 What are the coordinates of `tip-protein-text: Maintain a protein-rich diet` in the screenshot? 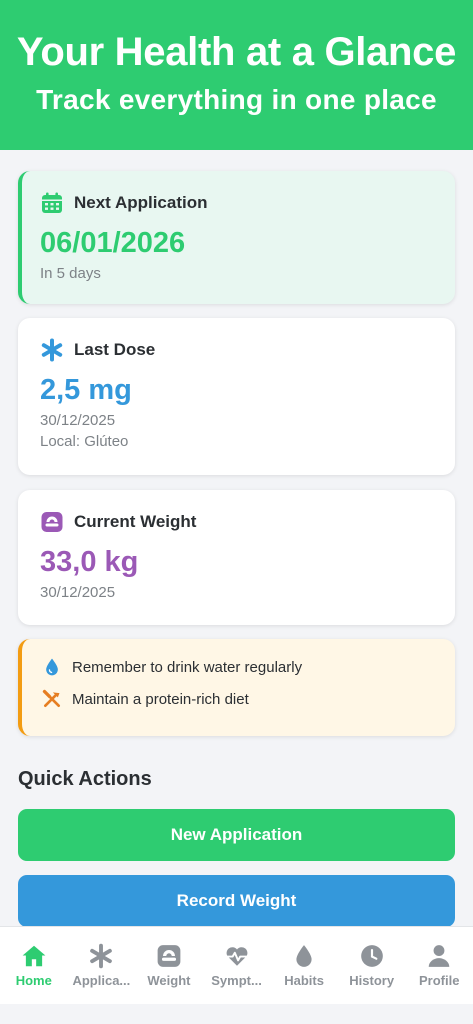 It's located at (160, 699).